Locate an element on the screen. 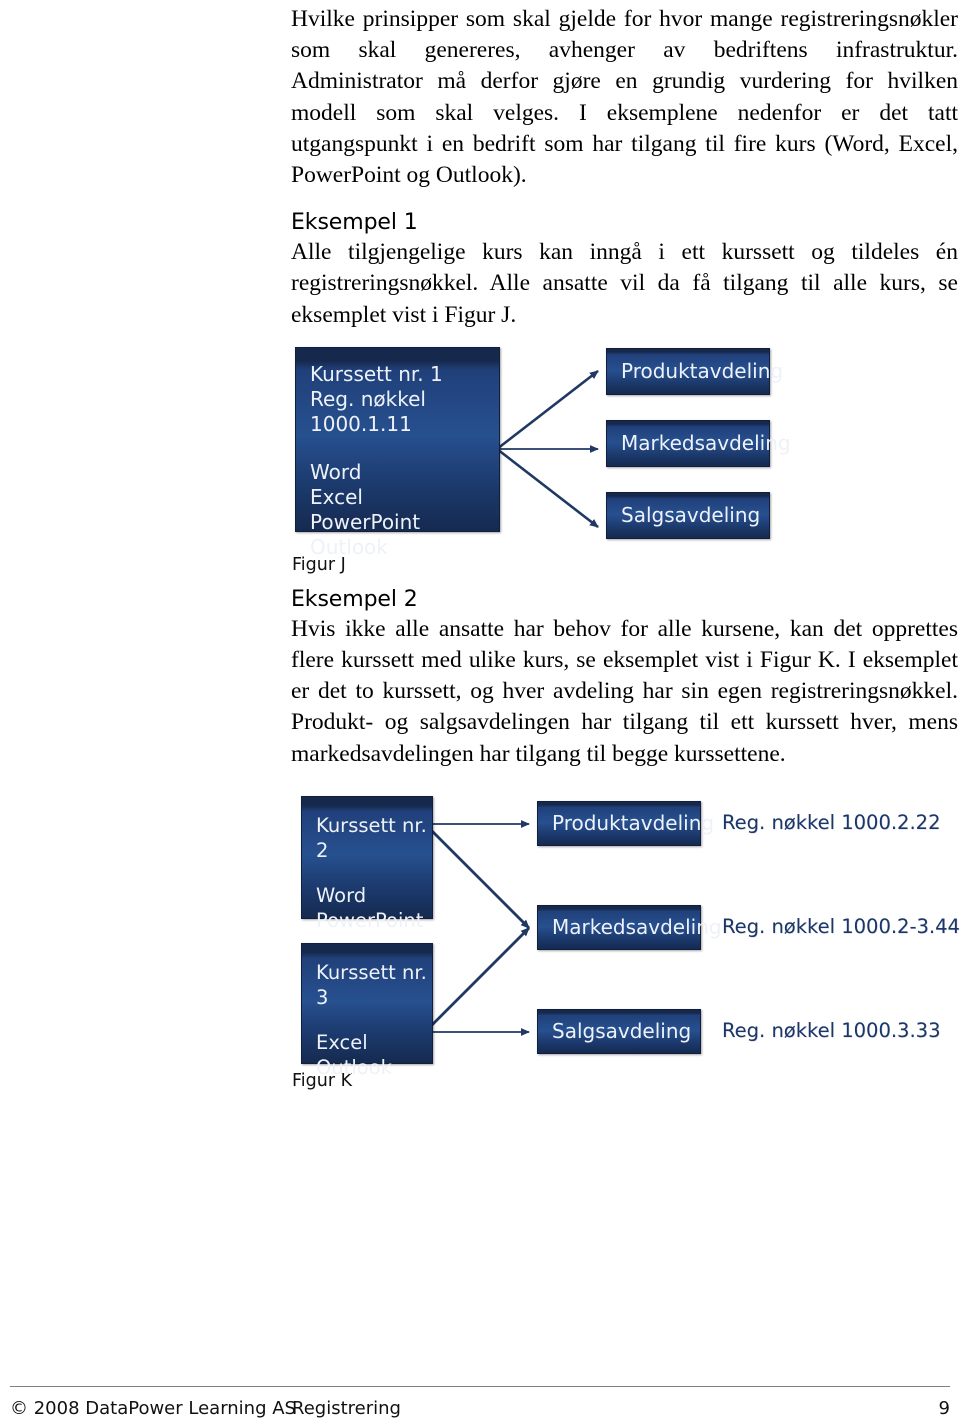 This screenshot has width=960, height=1426. figure-k-regkey-salgs: Reg. nøkkel 1000.3.33 is located at coordinates (831, 1030).